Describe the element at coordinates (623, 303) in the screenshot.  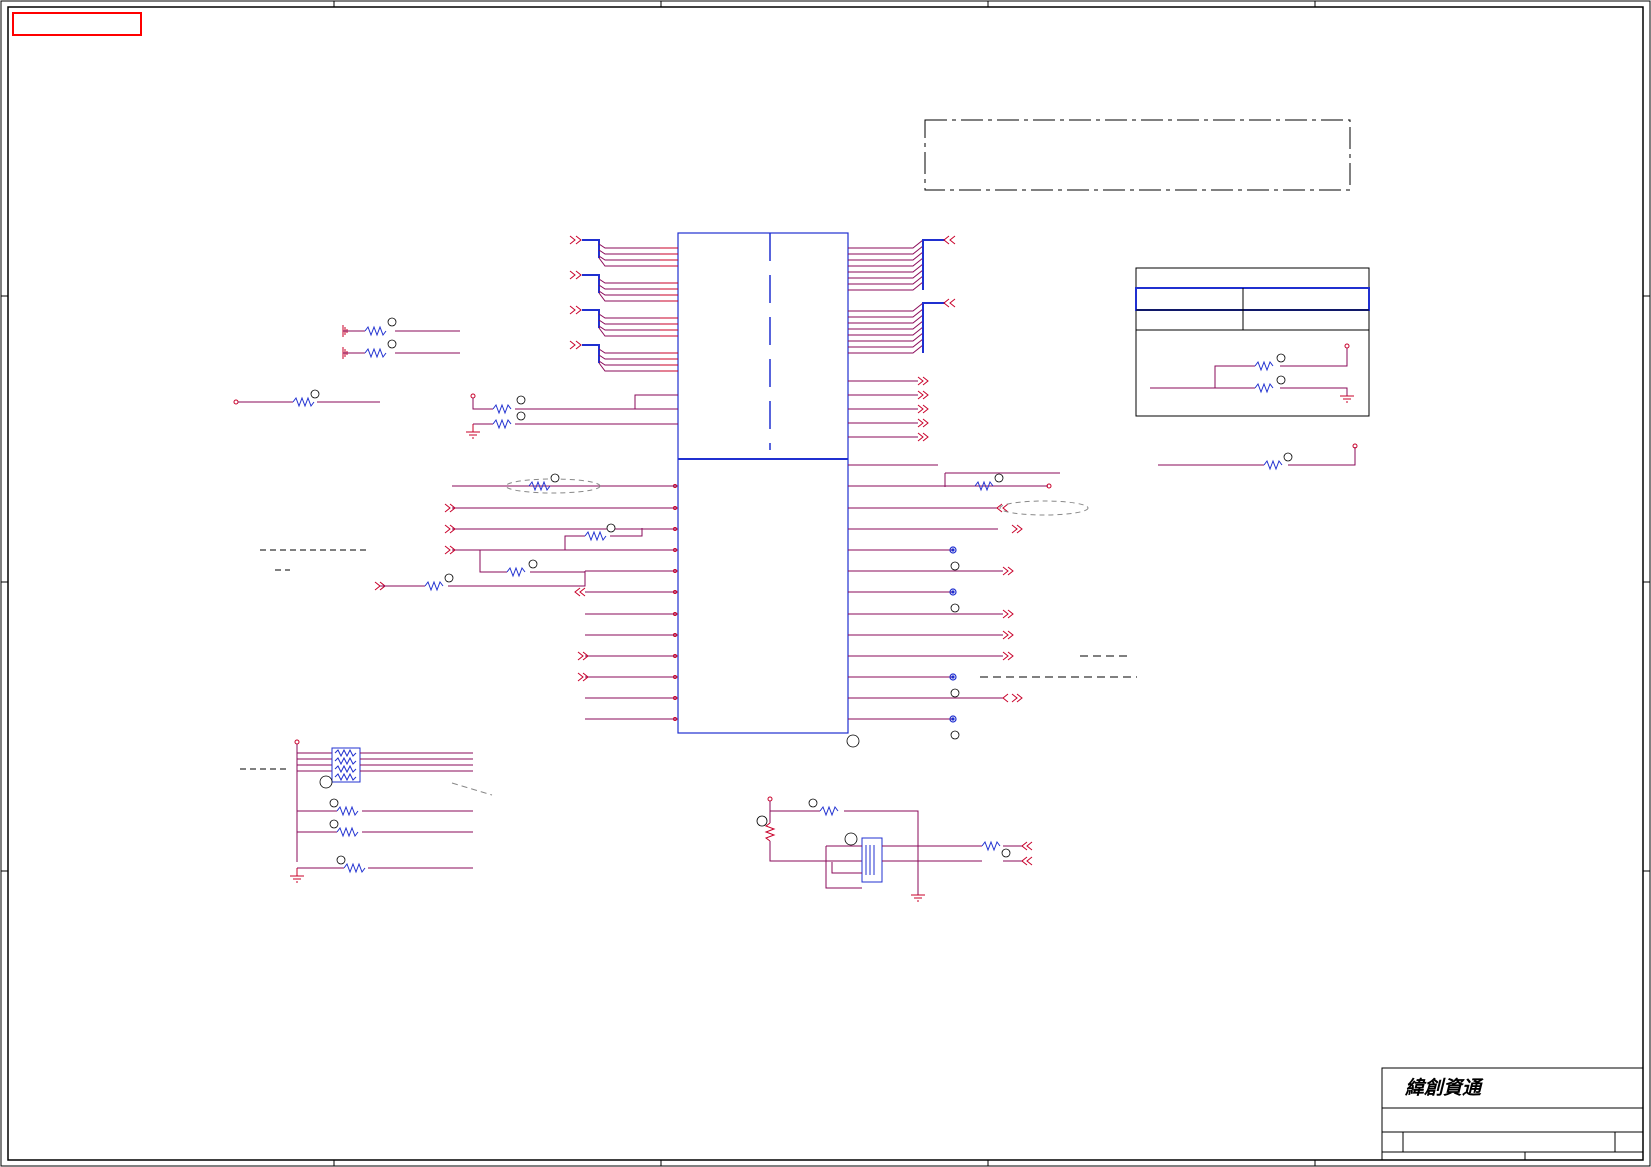
I see `left-bus-groups` at that location.